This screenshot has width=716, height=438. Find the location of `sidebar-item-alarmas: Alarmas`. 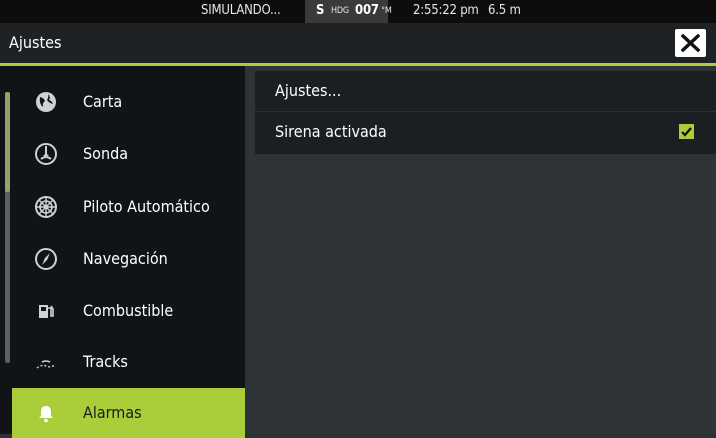

sidebar-item-alarmas: Alarmas is located at coordinates (128, 413).